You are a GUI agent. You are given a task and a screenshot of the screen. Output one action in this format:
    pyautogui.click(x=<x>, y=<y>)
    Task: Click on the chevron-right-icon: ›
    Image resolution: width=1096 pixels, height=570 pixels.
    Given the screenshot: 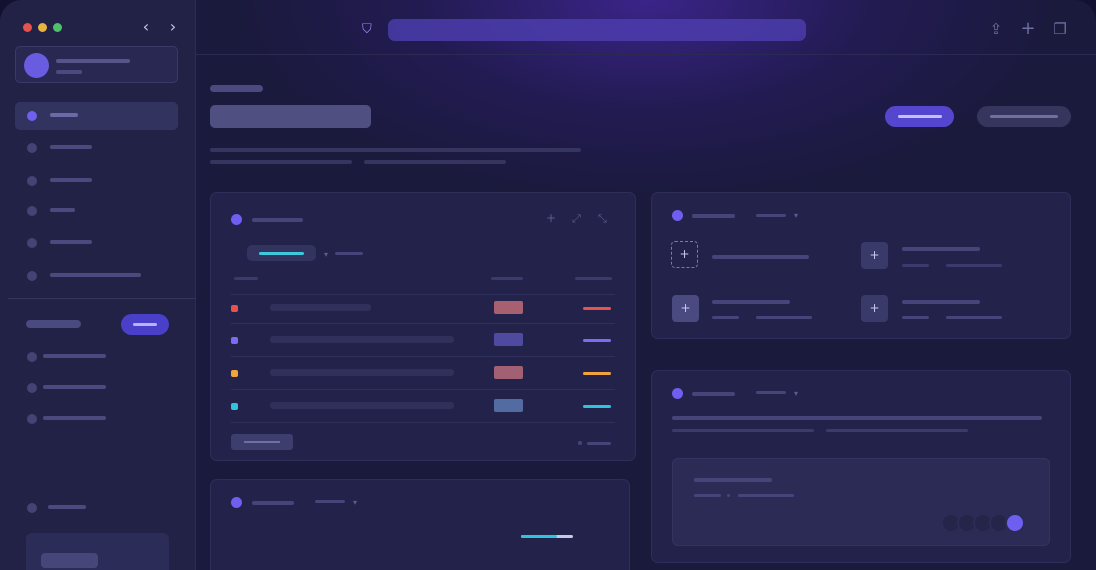 What is the action you would take?
    pyautogui.click(x=173, y=27)
    